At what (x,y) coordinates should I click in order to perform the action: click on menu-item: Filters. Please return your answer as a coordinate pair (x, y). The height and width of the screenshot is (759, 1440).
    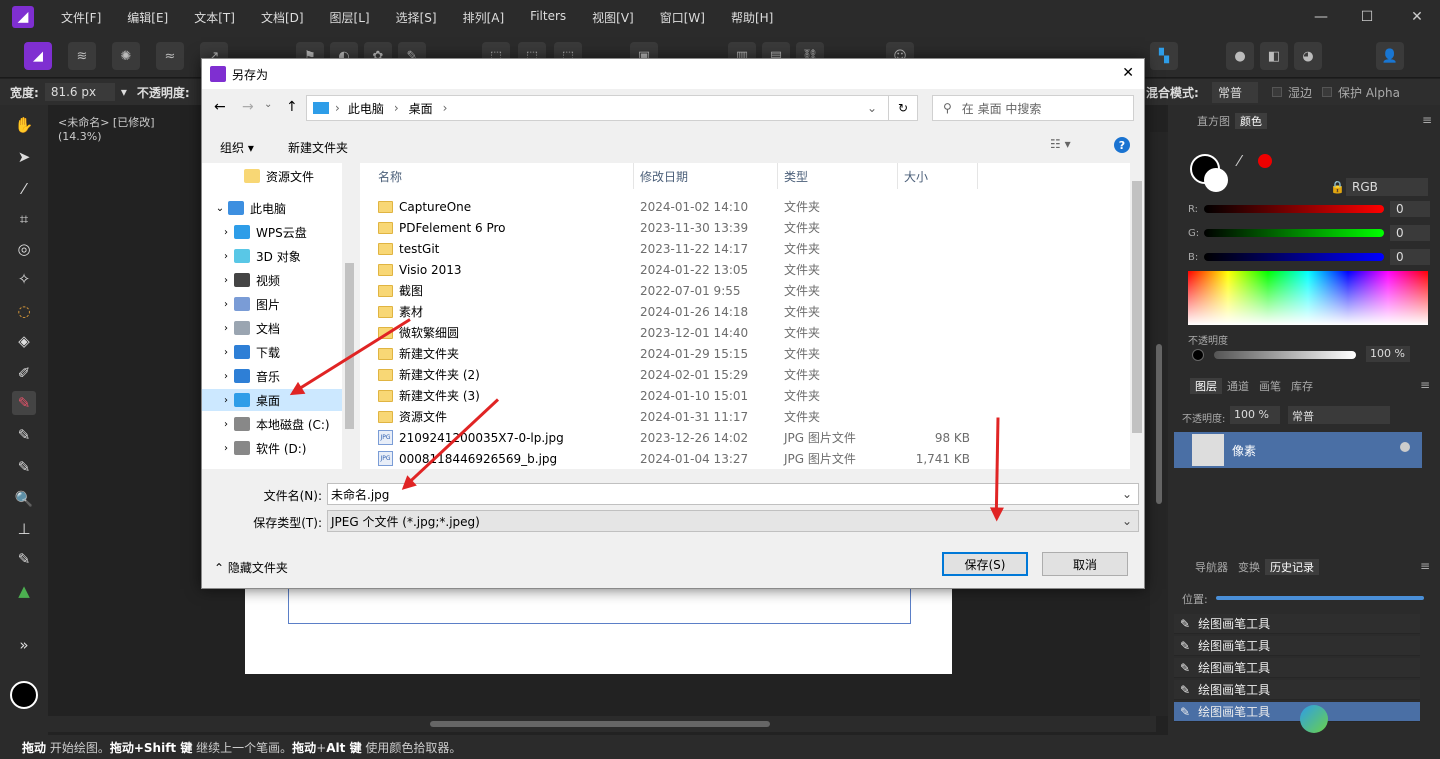
    Looking at the image, I should click on (548, 17).